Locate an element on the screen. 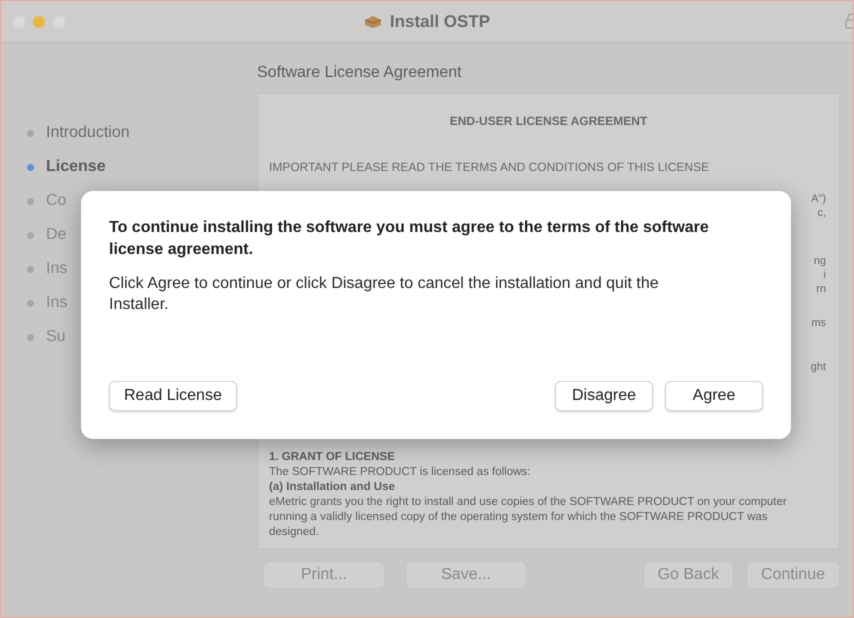  step-label: De is located at coordinates (56, 235).